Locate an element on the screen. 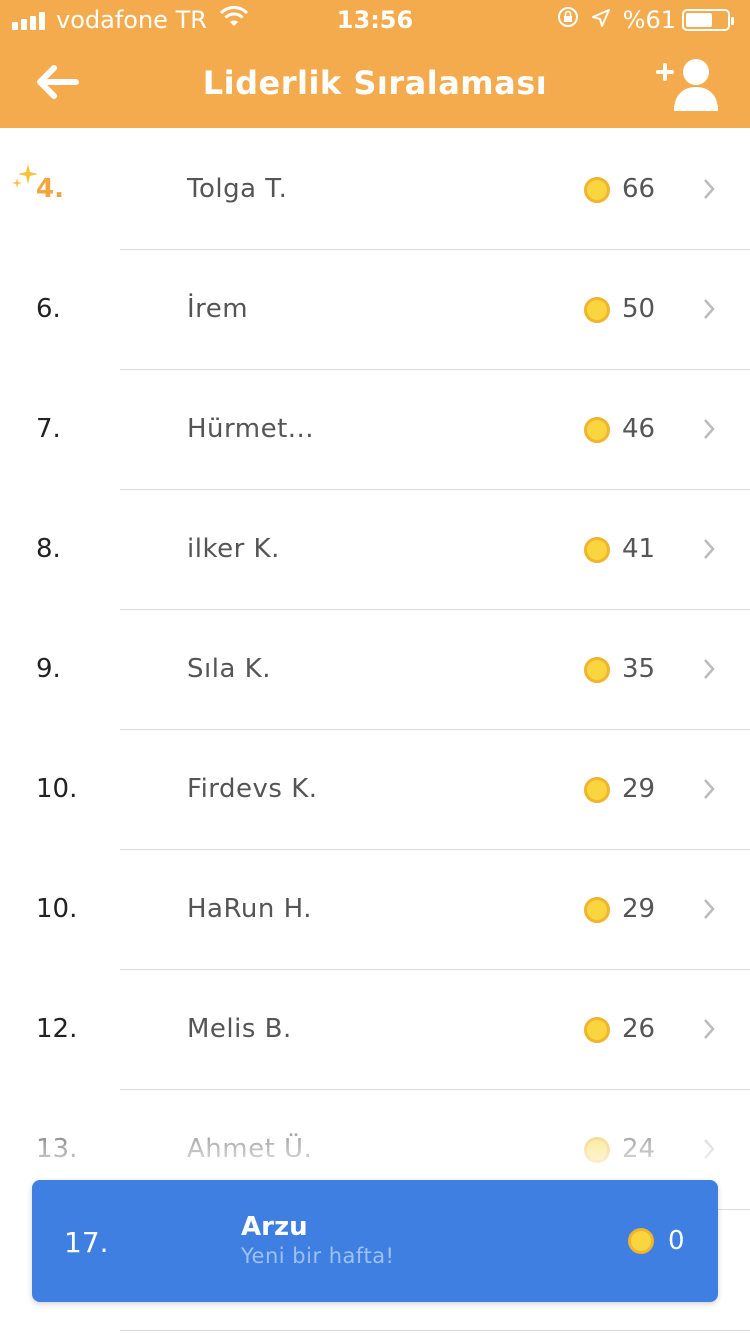 The width and height of the screenshot is (750, 1334). battery-percent: %61 is located at coordinates (649, 20).